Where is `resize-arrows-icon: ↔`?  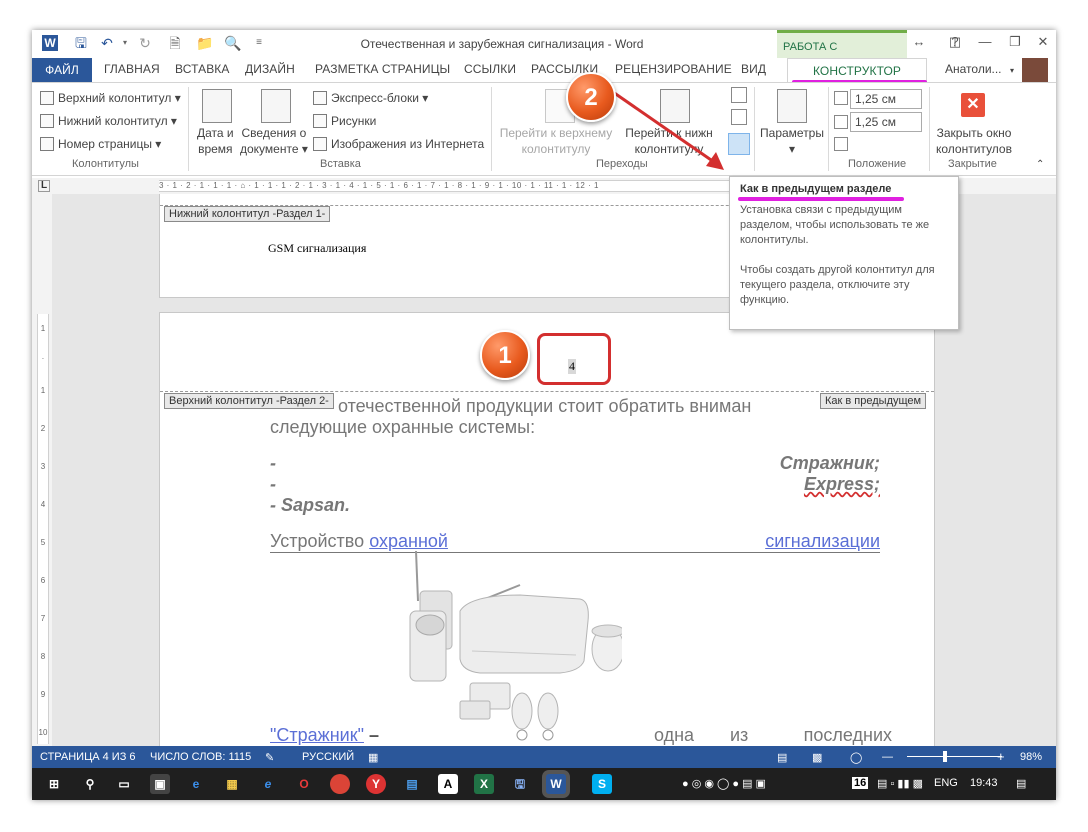
resize-arrows-icon: ↔ is located at coordinates (919, 41).